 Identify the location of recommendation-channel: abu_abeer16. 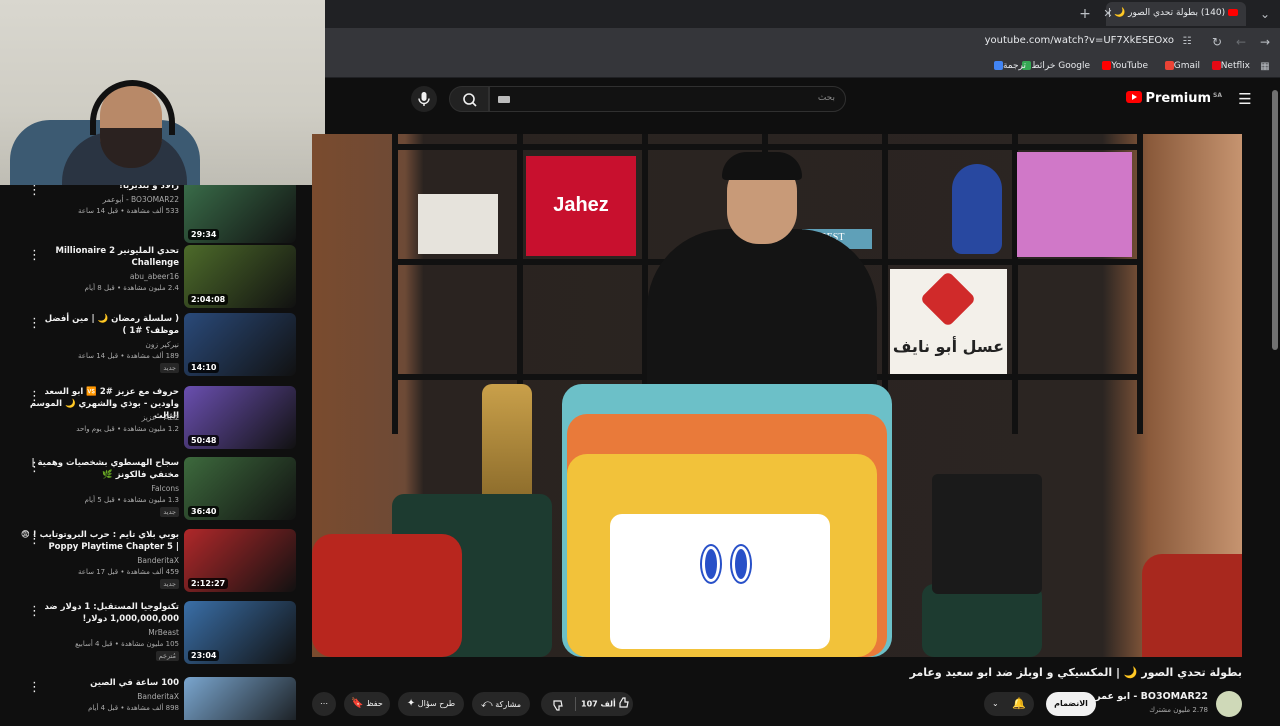
(99, 276).